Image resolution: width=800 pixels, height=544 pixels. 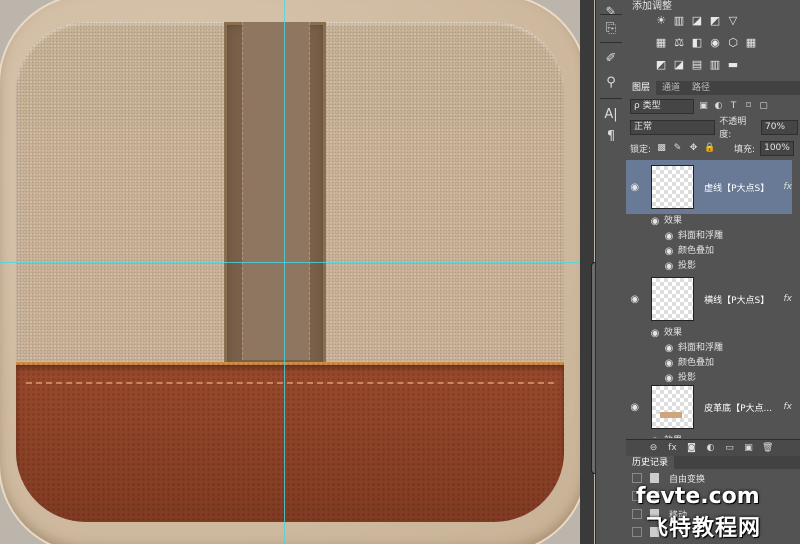 What do you see at coordinates (713, 463) in the screenshot?
I see `history-panel-tabs: 历史记录` at bounding box center [713, 463].